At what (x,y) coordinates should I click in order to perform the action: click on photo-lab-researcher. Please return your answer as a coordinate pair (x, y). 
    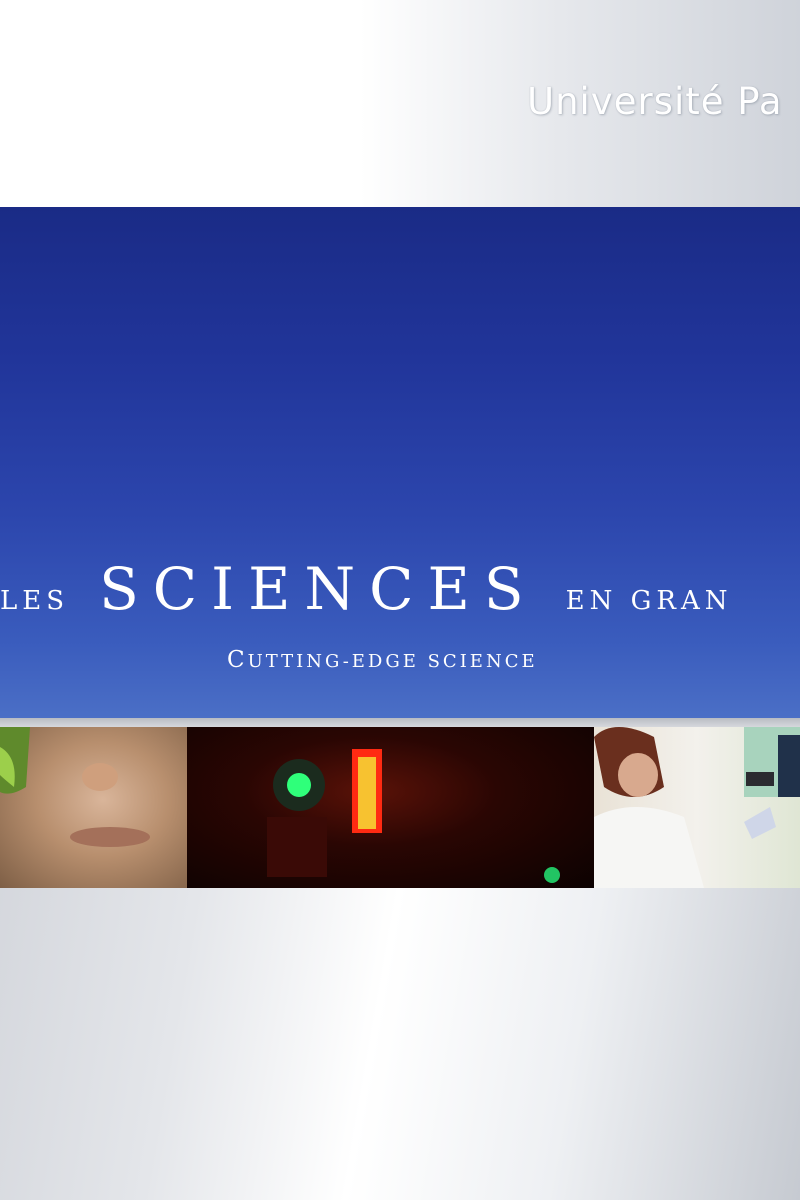
    Looking at the image, I should click on (697, 807).